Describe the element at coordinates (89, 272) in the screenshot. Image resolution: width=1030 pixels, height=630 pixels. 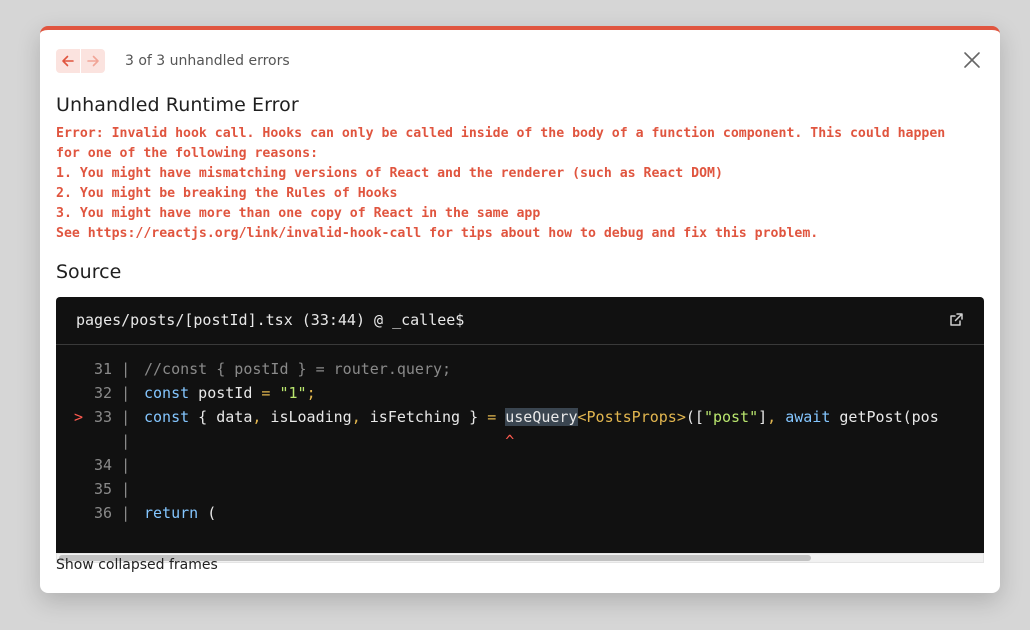
I see `source-heading: Source` at that location.